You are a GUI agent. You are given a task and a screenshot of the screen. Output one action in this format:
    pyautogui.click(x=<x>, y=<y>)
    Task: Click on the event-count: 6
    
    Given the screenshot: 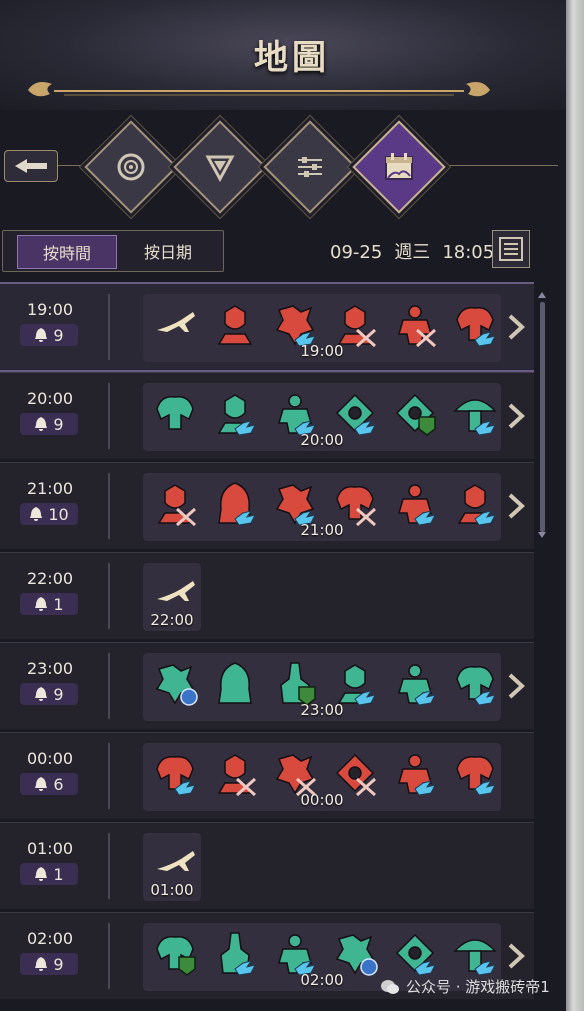 What is the action you would take?
    pyautogui.click(x=58, y=784)
    